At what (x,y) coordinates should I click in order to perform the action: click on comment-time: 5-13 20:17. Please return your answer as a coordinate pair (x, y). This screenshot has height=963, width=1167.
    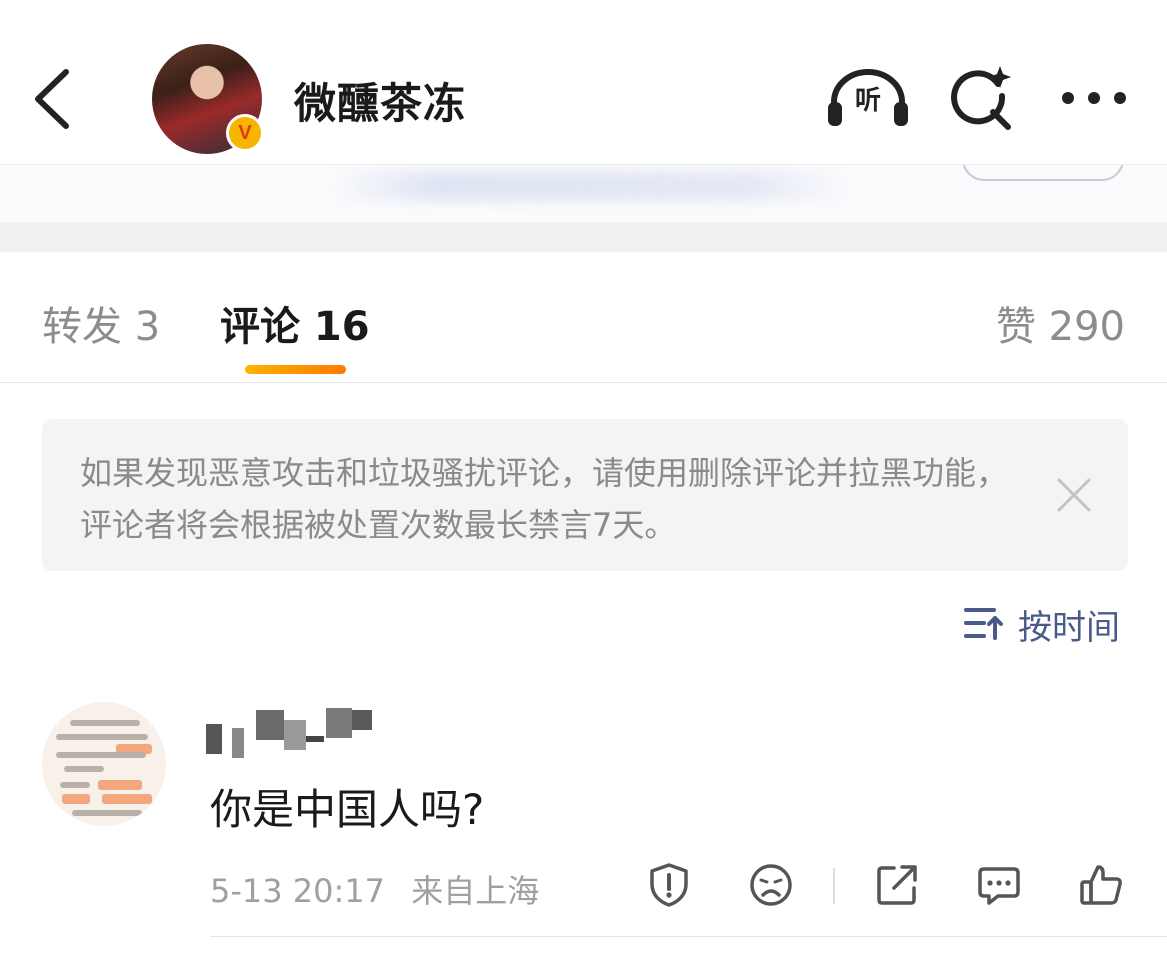
    Looking at the image, I should click on (298, 891).